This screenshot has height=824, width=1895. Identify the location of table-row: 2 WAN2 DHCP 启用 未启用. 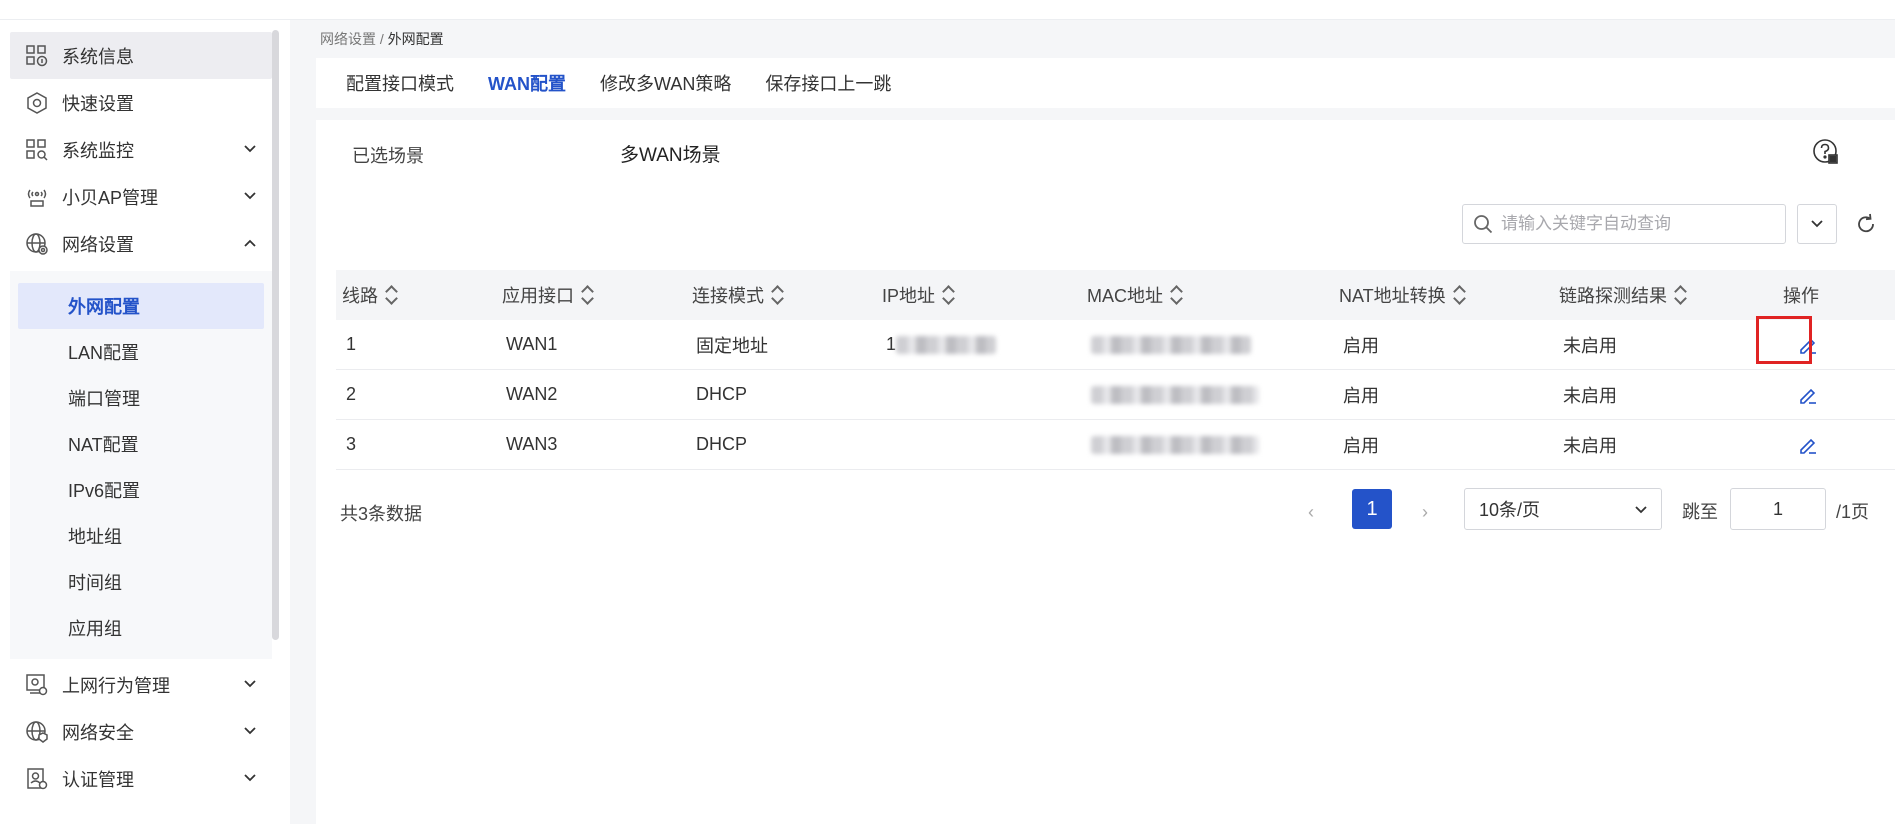
(1115, 395).